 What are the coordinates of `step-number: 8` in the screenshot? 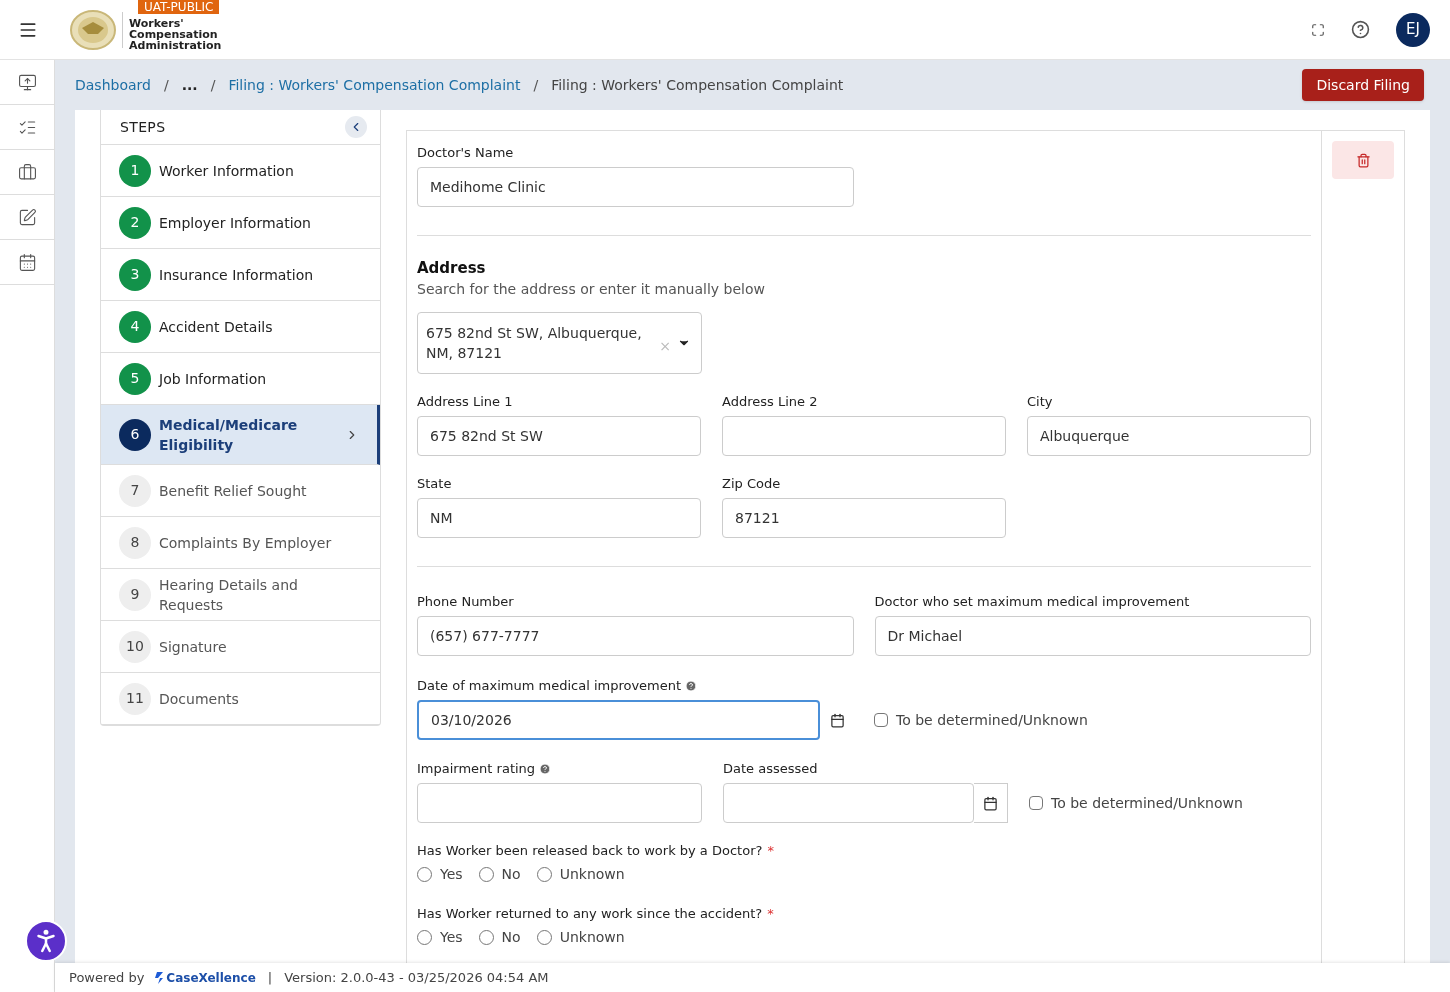 It's located at (135, 542).